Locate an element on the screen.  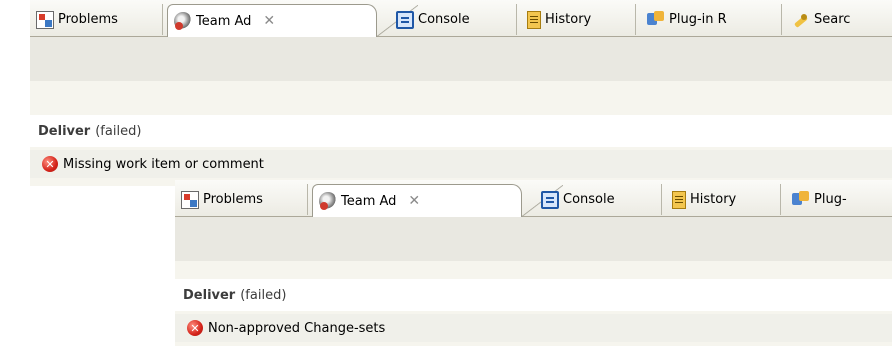
error-row: ✕ Non-approved Change-sets is located at coordinates (533, 328).